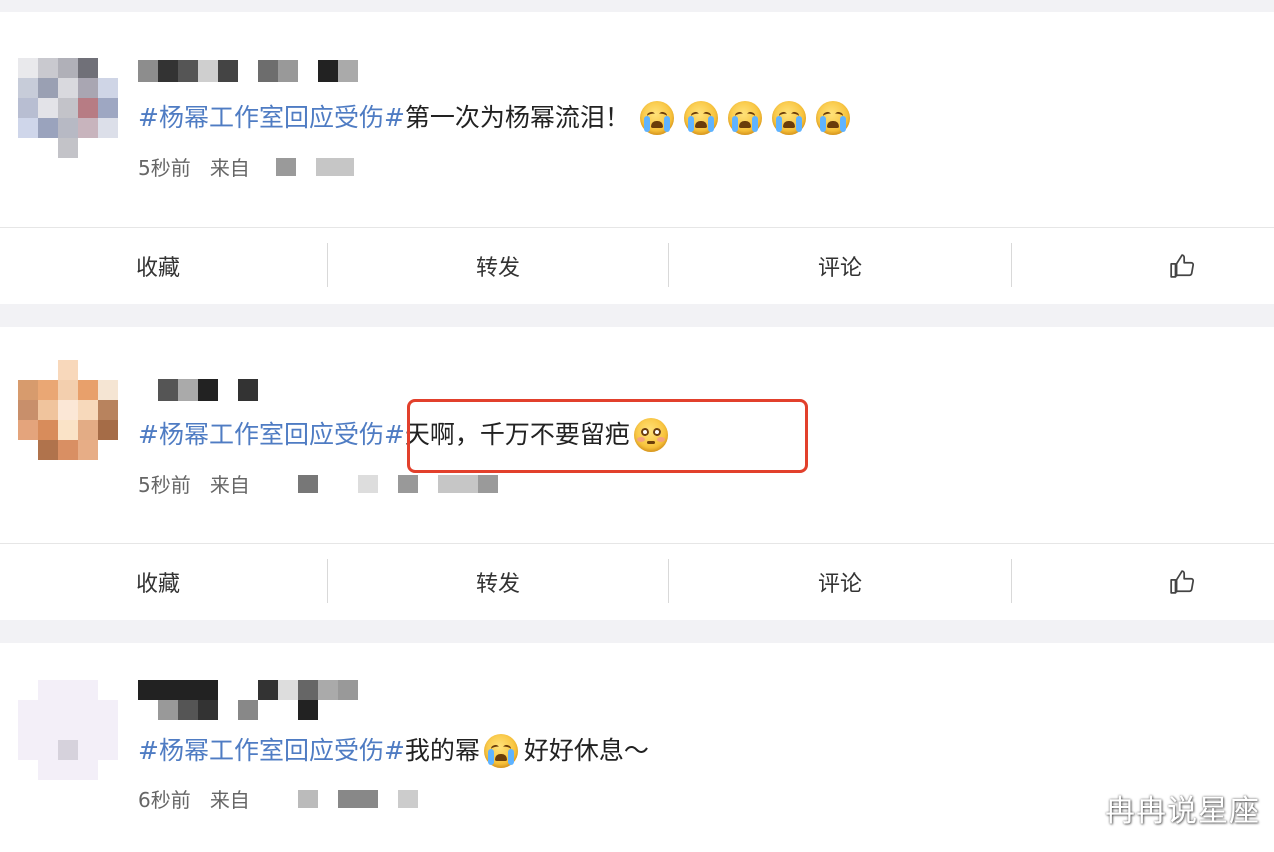  I want to click on post-content: #杨幂工作室回应受伤# 第一次为杨幂流泪！, so click(494, 118).